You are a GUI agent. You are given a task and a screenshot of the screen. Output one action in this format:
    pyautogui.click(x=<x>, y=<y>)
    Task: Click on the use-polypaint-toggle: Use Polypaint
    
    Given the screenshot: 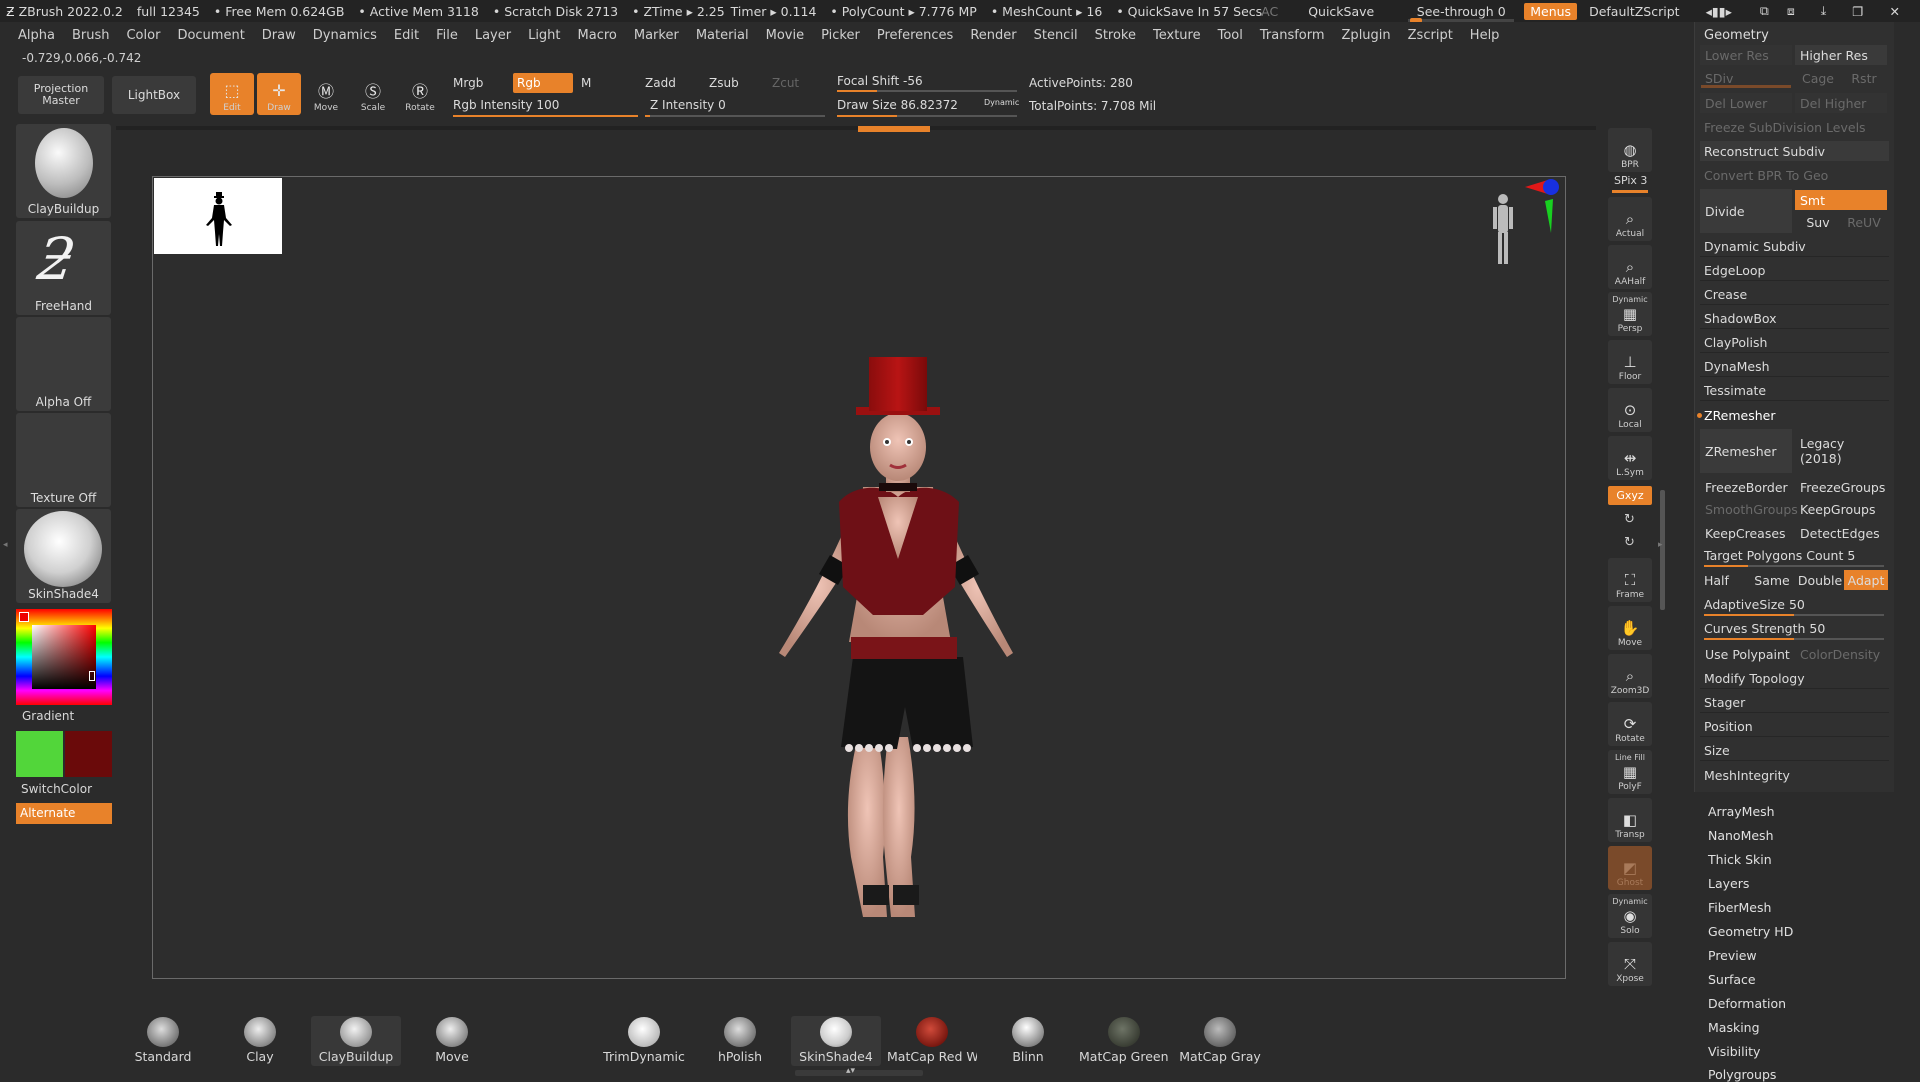 What is the action you would take?
    pyautogui.click(x=1746, y=654)
    